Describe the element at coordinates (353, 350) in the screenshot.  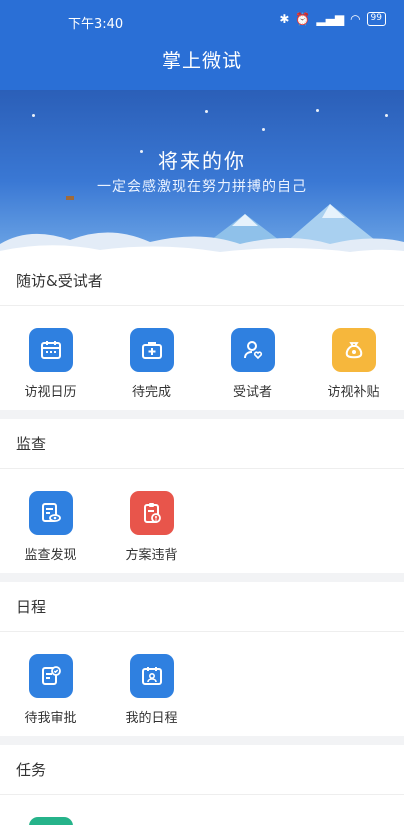
I see `money-bag-icon` at that location.